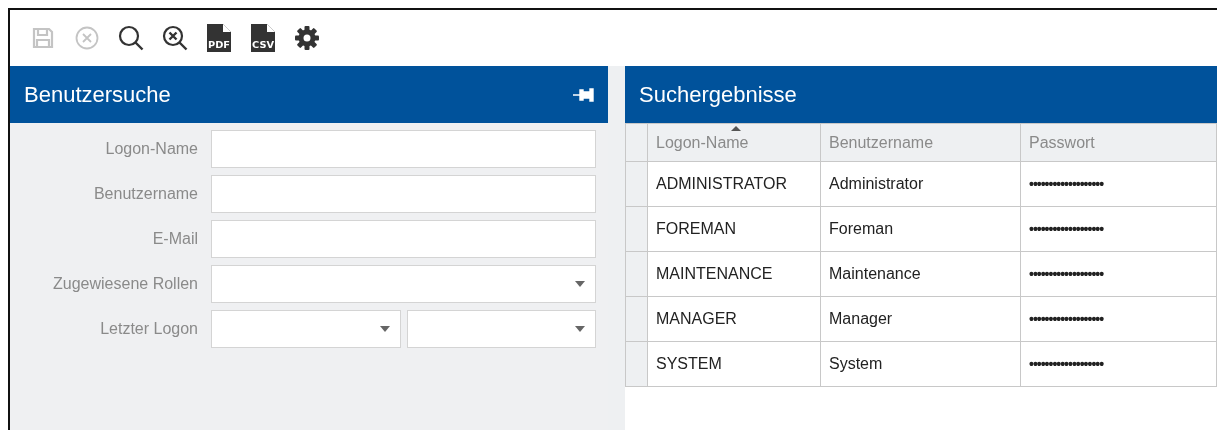 The height and width of the screenshot is (430, 1217). Describe the element at coordinates (1118, 142) in the screenshot. I see `column-header: Passwort` at that location.